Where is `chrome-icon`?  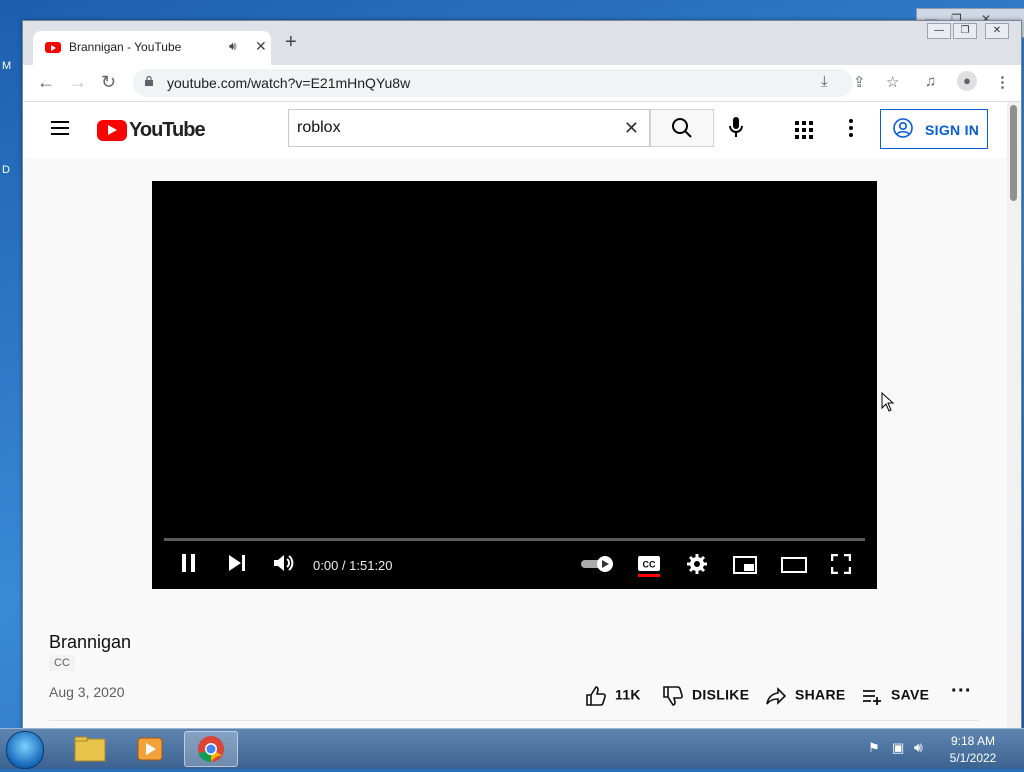
chrome-icon is located at coordinates (211, 749).